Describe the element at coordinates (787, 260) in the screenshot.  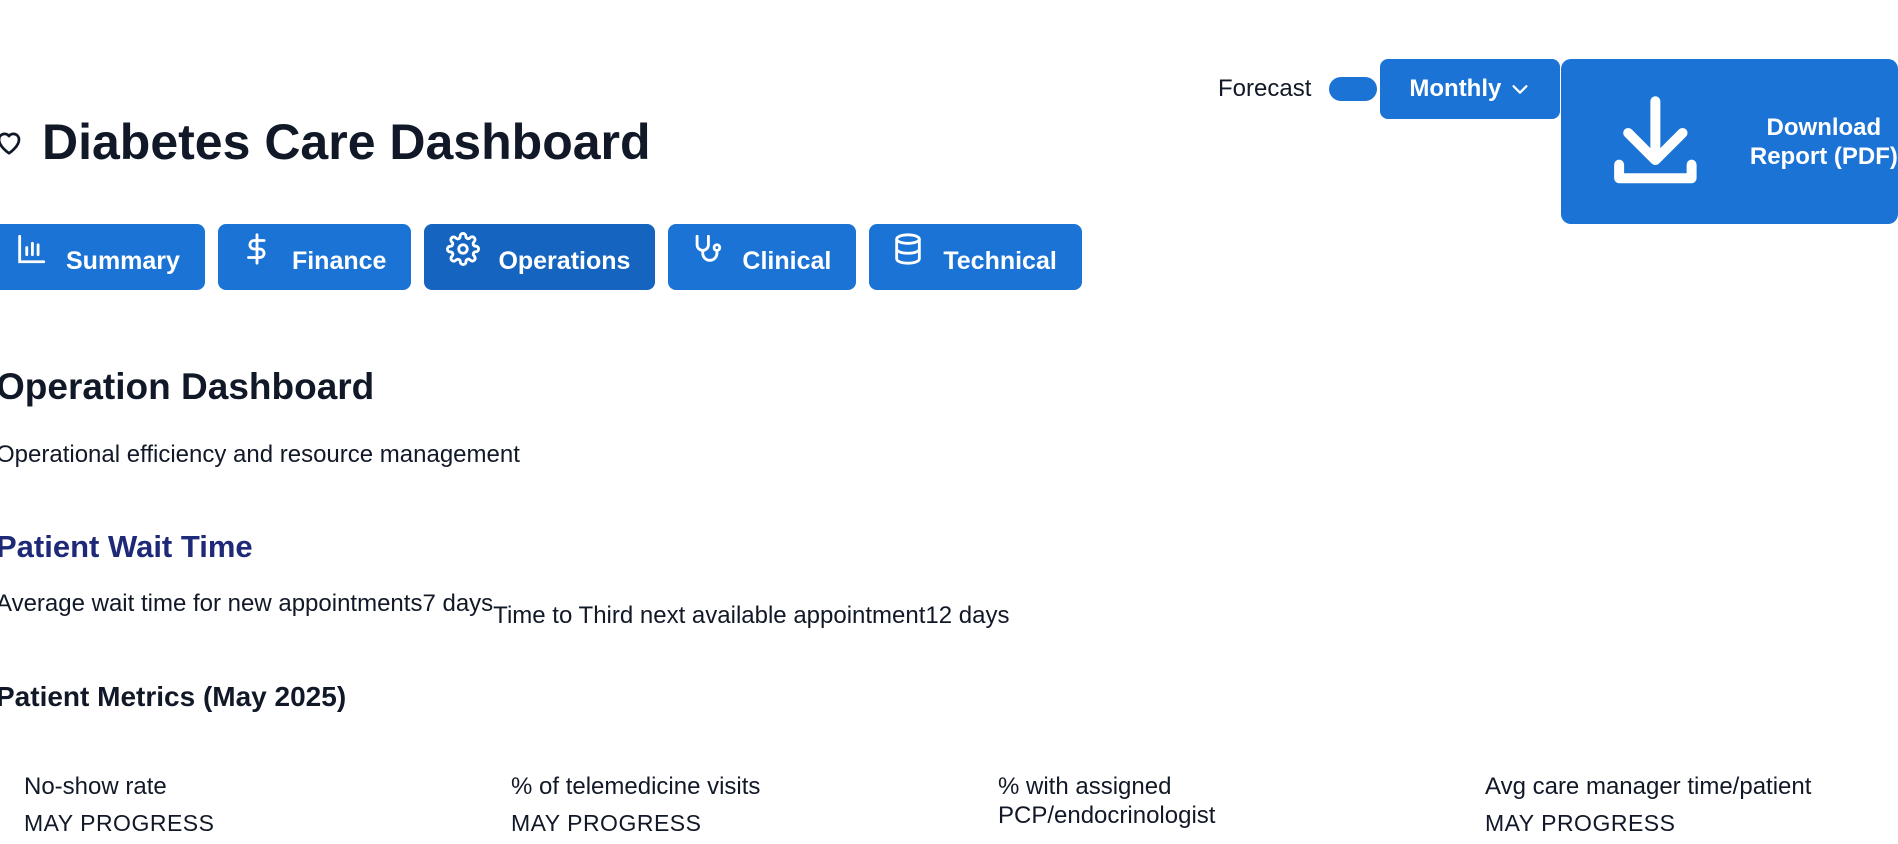
I see `tab-label: Clinical` at that location.